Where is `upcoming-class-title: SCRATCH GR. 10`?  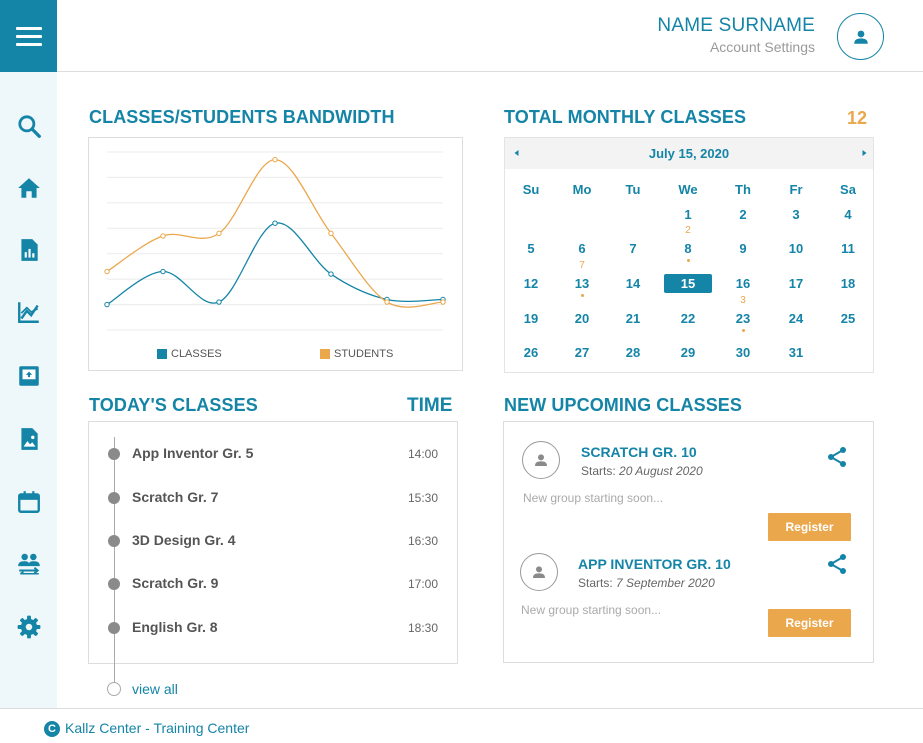 upcoming-class-title: SCRATCH GR. 10 is located at coordinates (639, 452).